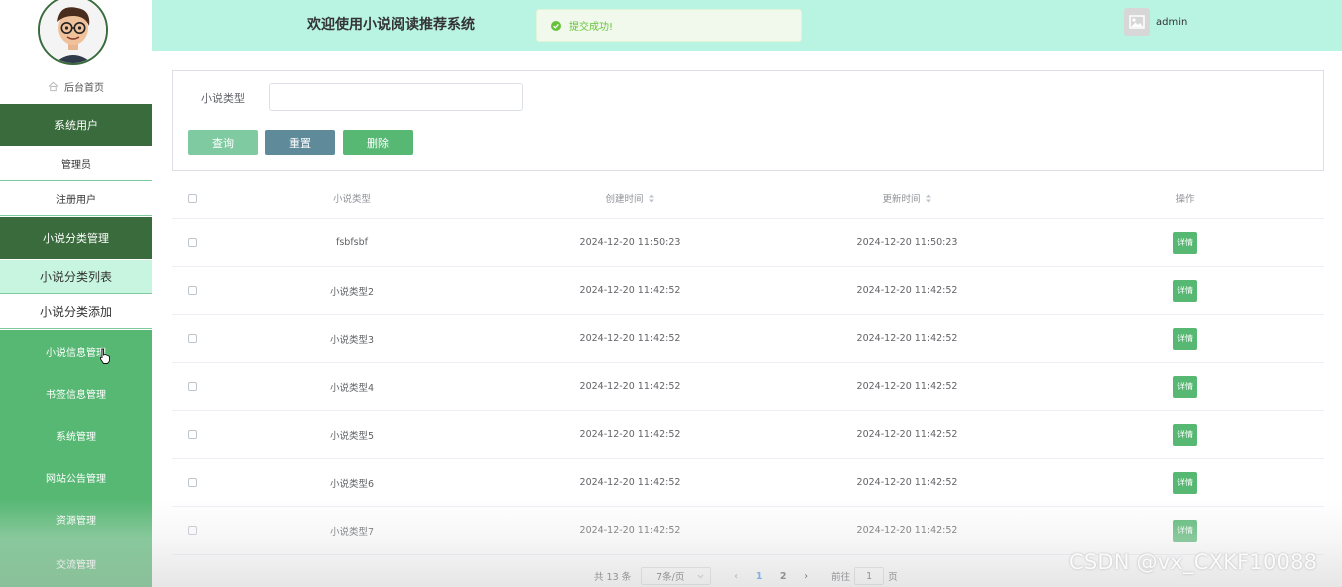  Describe the element at coordinates (630, 242) in the screenshot. I see `cell-created: 2024-12-20 11:50:23` at that location.